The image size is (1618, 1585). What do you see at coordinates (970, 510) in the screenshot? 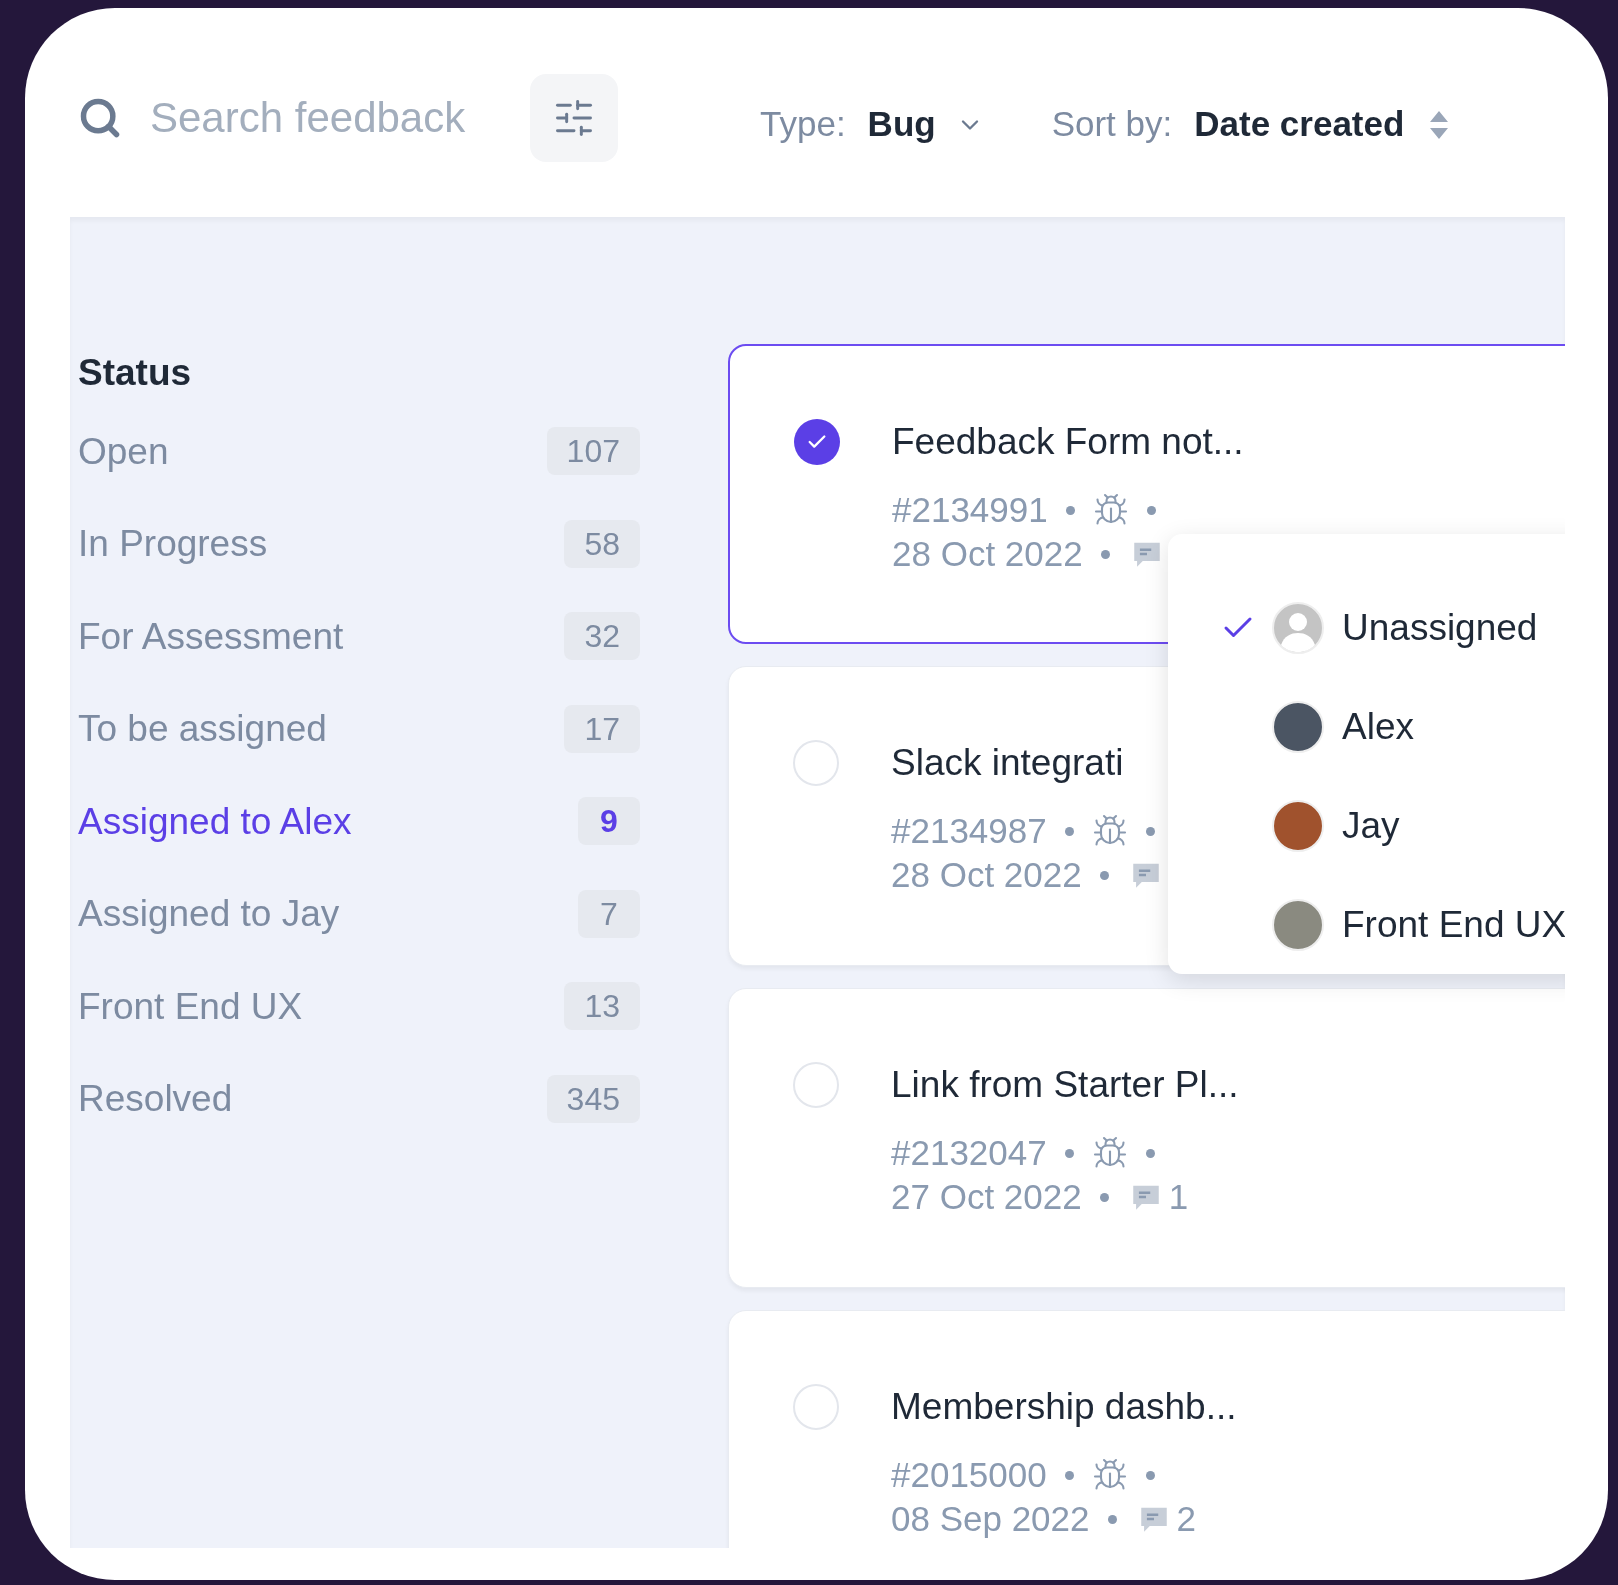
I see `feedback-id: #2134991` at bounding box center [970, 510].